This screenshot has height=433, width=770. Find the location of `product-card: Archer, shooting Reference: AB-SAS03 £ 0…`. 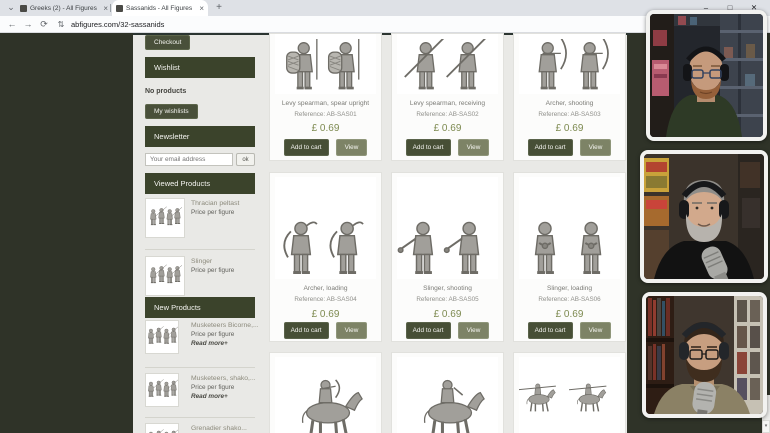

product-card: Archer, shooting Reference: AB-SAS03 £ 0… is located at coordinates (569, 97).